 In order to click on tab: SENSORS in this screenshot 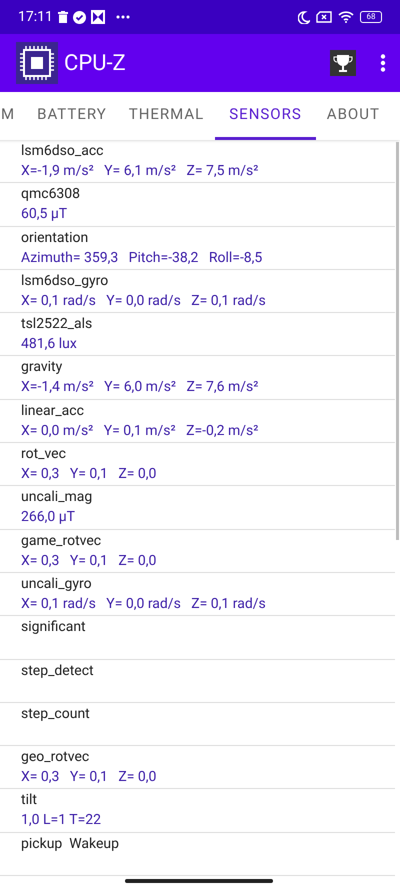, I will do `click(265, 116)`.